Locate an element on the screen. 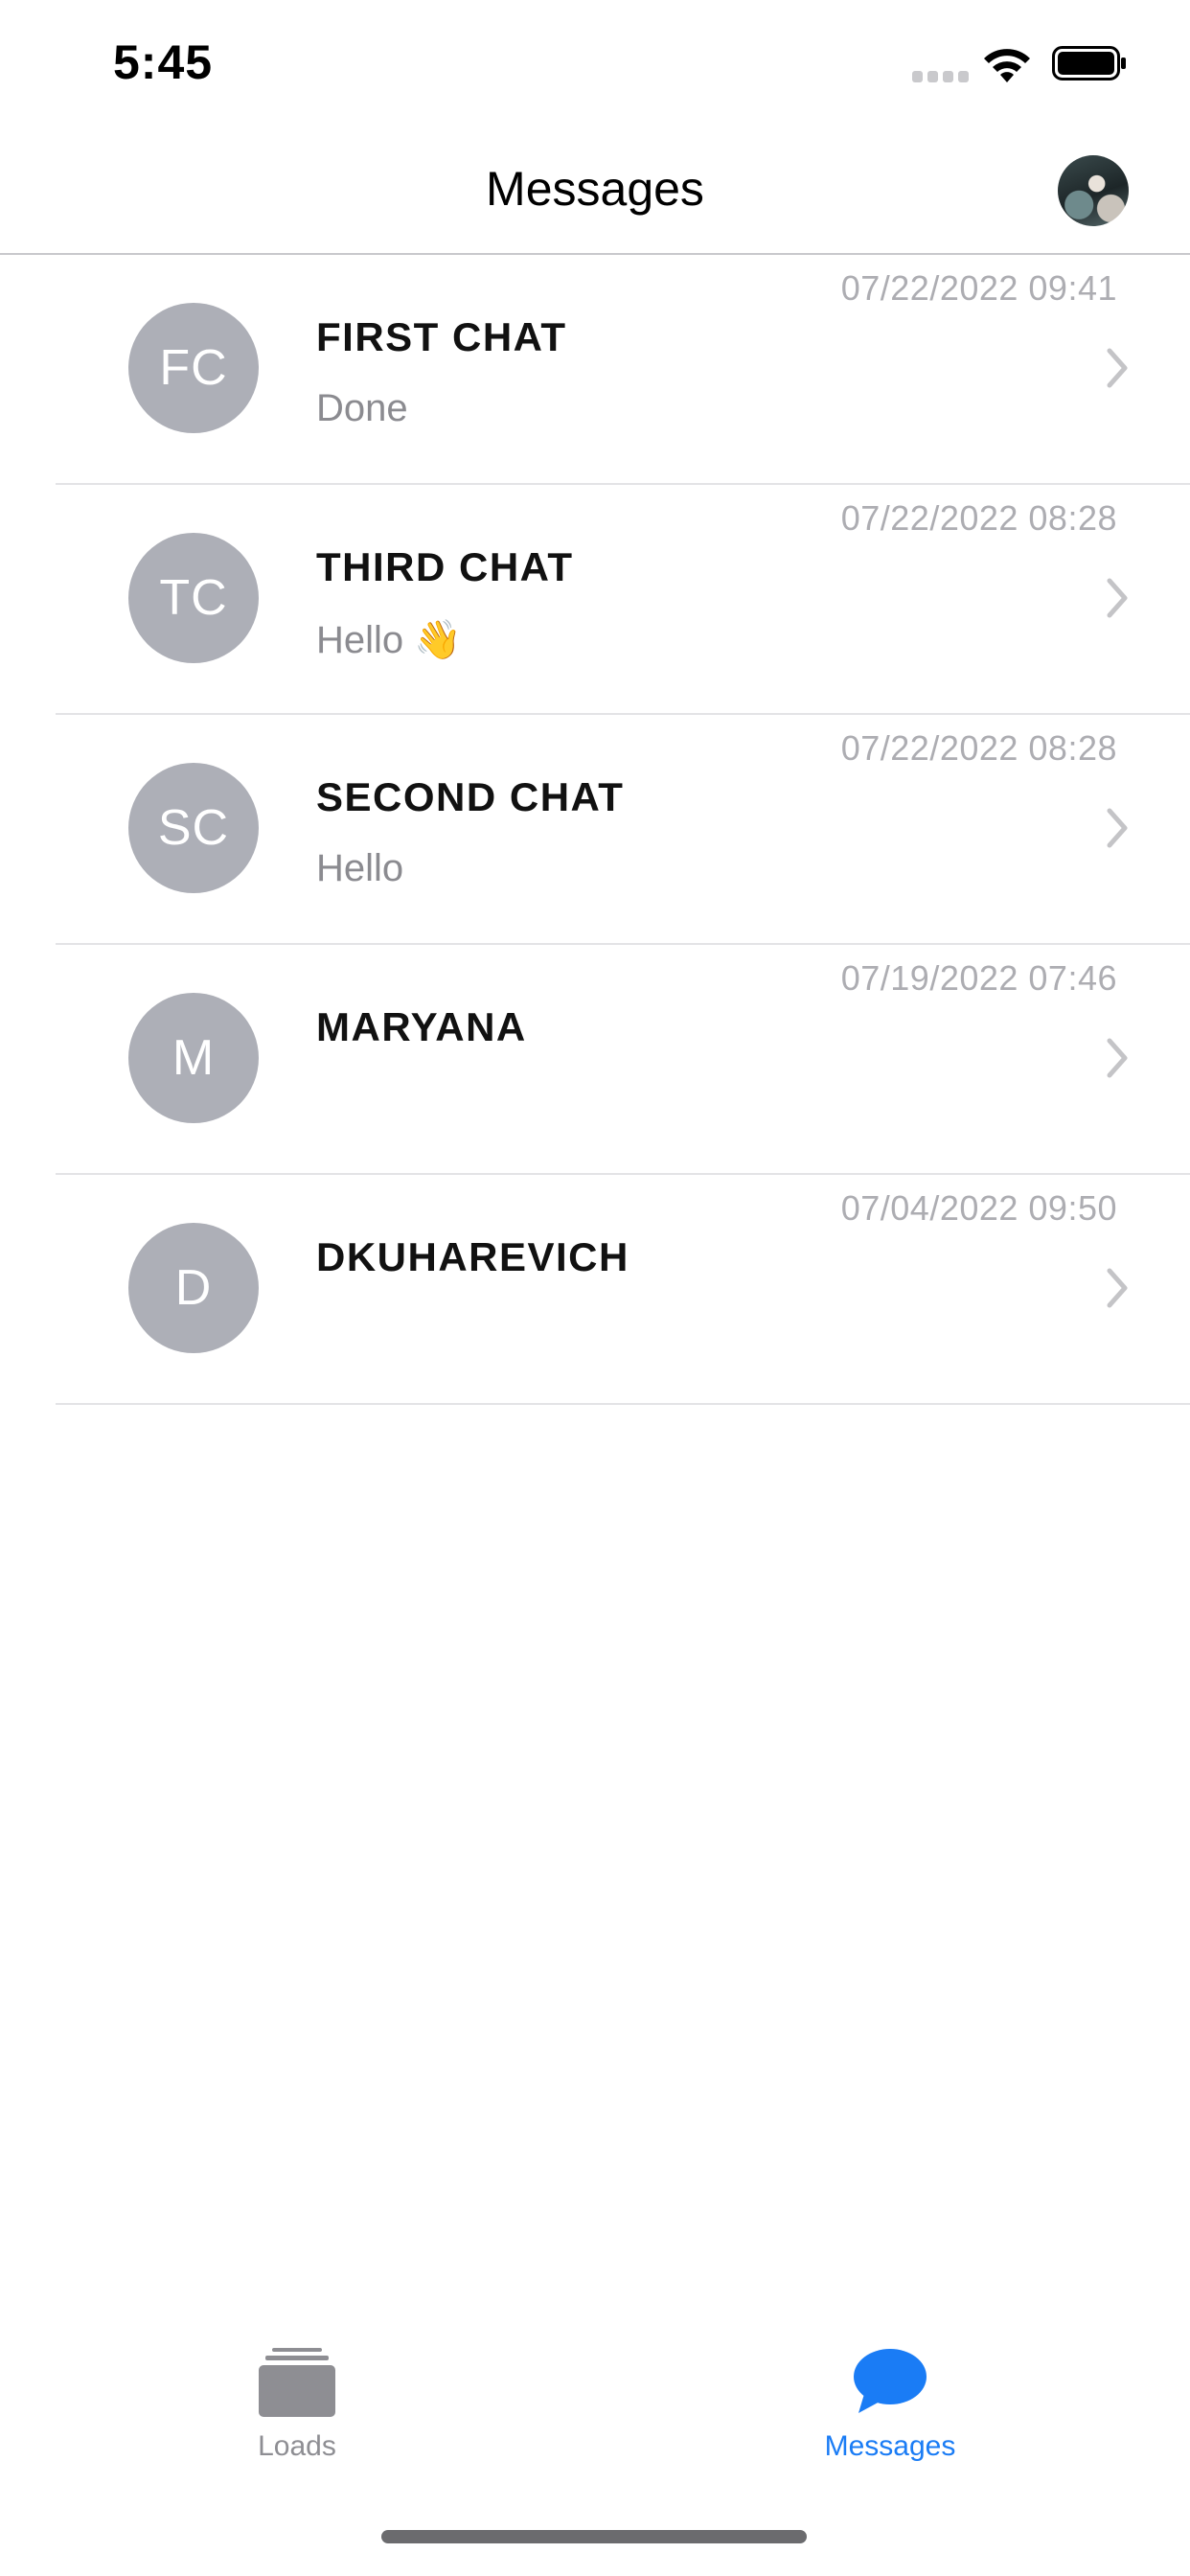 This screenshot has width=1190, height=2576. status-bar: 5:45 is located at coordinates (595, 67).